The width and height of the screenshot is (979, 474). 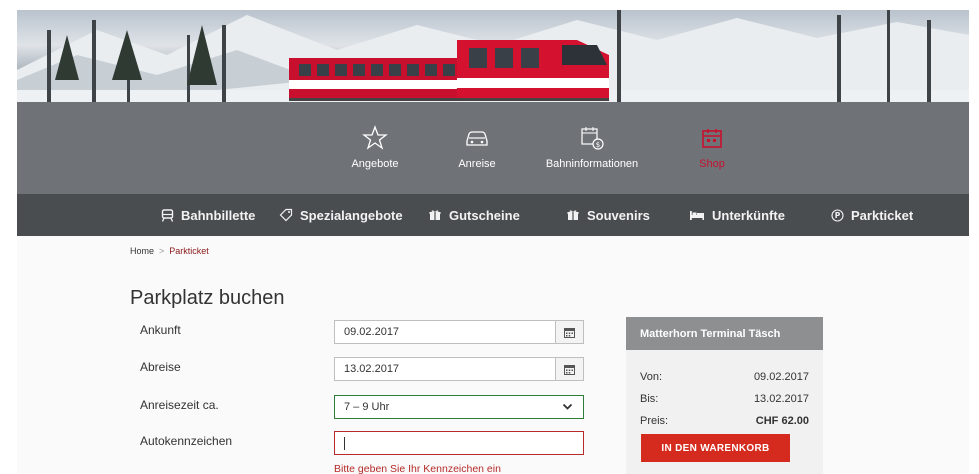 I want to click on summary-price-row: Preis: CHF 62.00, so click(x=724, y=421).